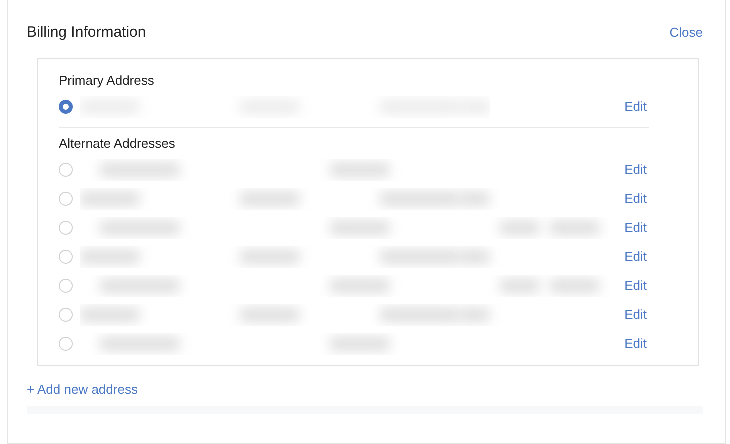 Image resolution: width=730 pixels, height=444 pixels. What do you see at coordinates (66, 107) in the screenshot?
I see `radio-button` at bounding box center [66, 107].